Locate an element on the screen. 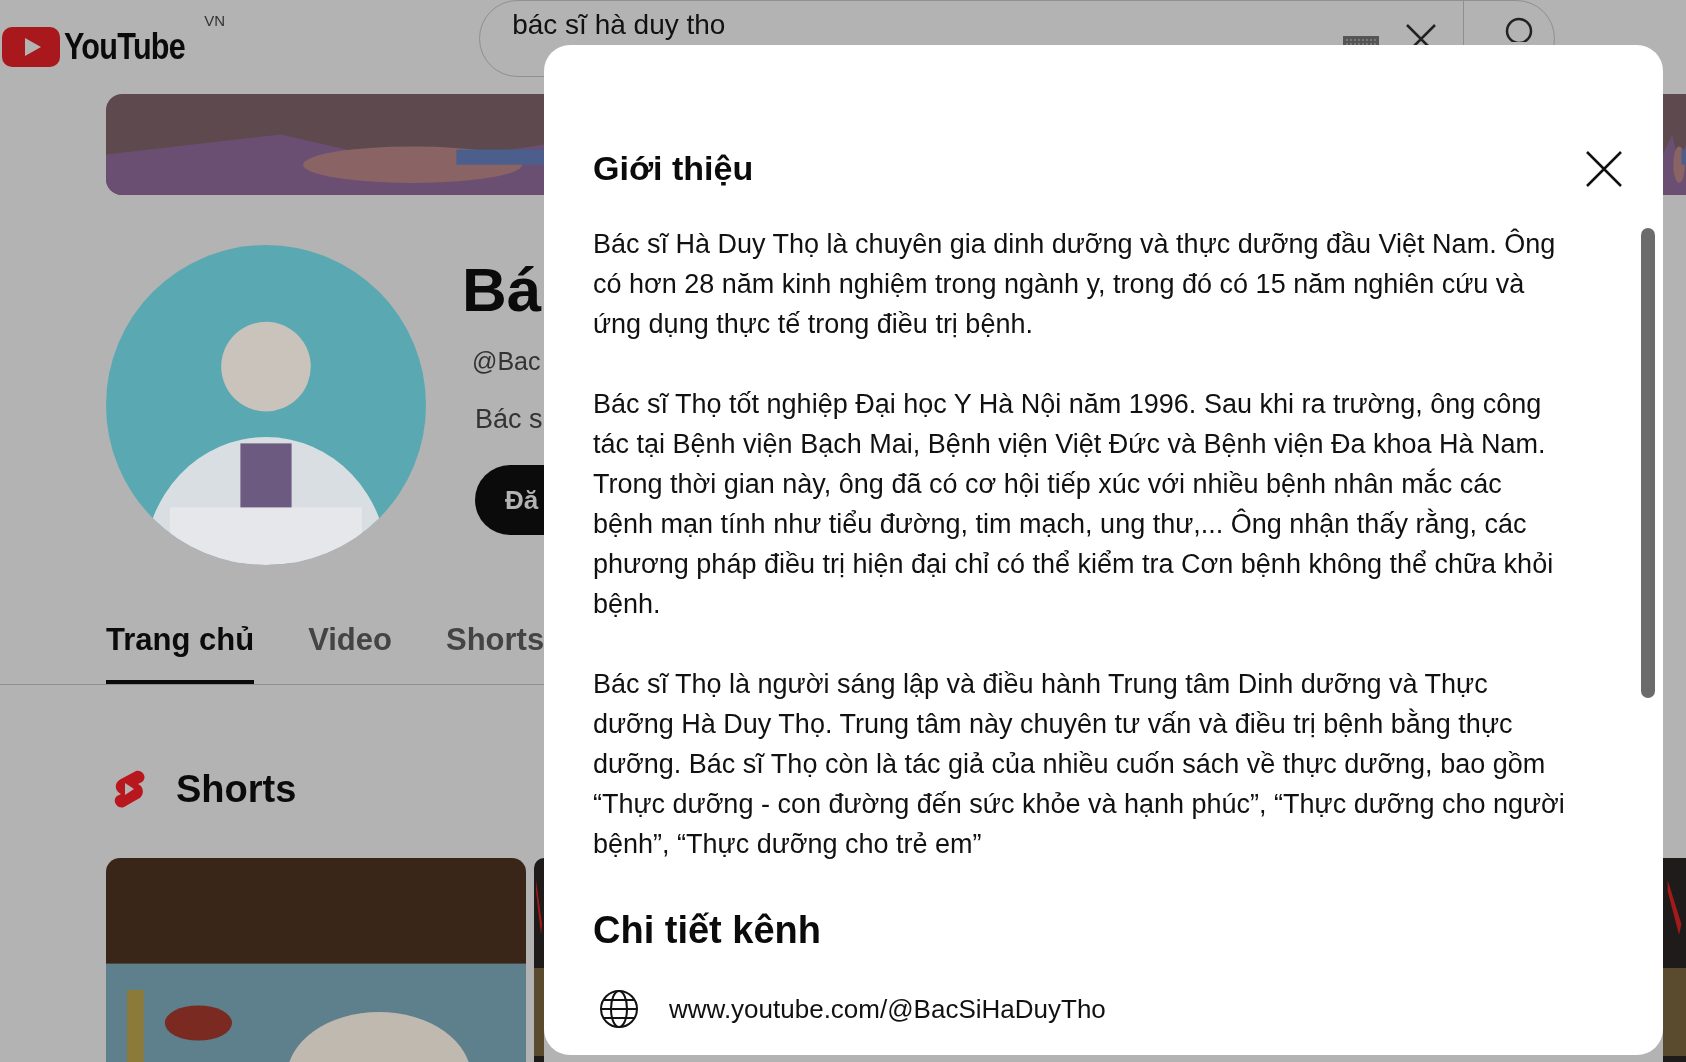  channel-link: www.youtube.com/@BacSiHaDuyTho is located at coordinates (887, 1009).